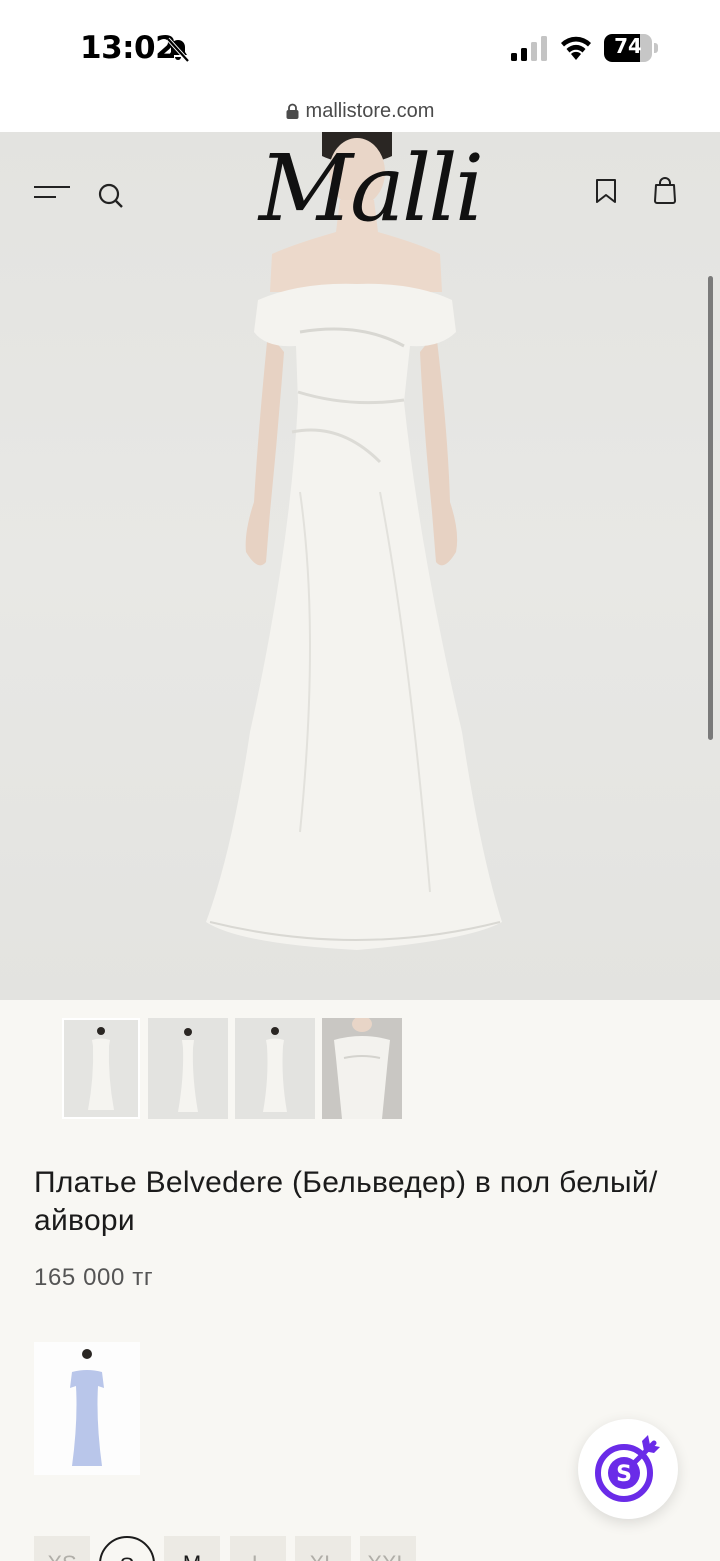  I want to click on promo-target-button: S, so click(628, 1469).